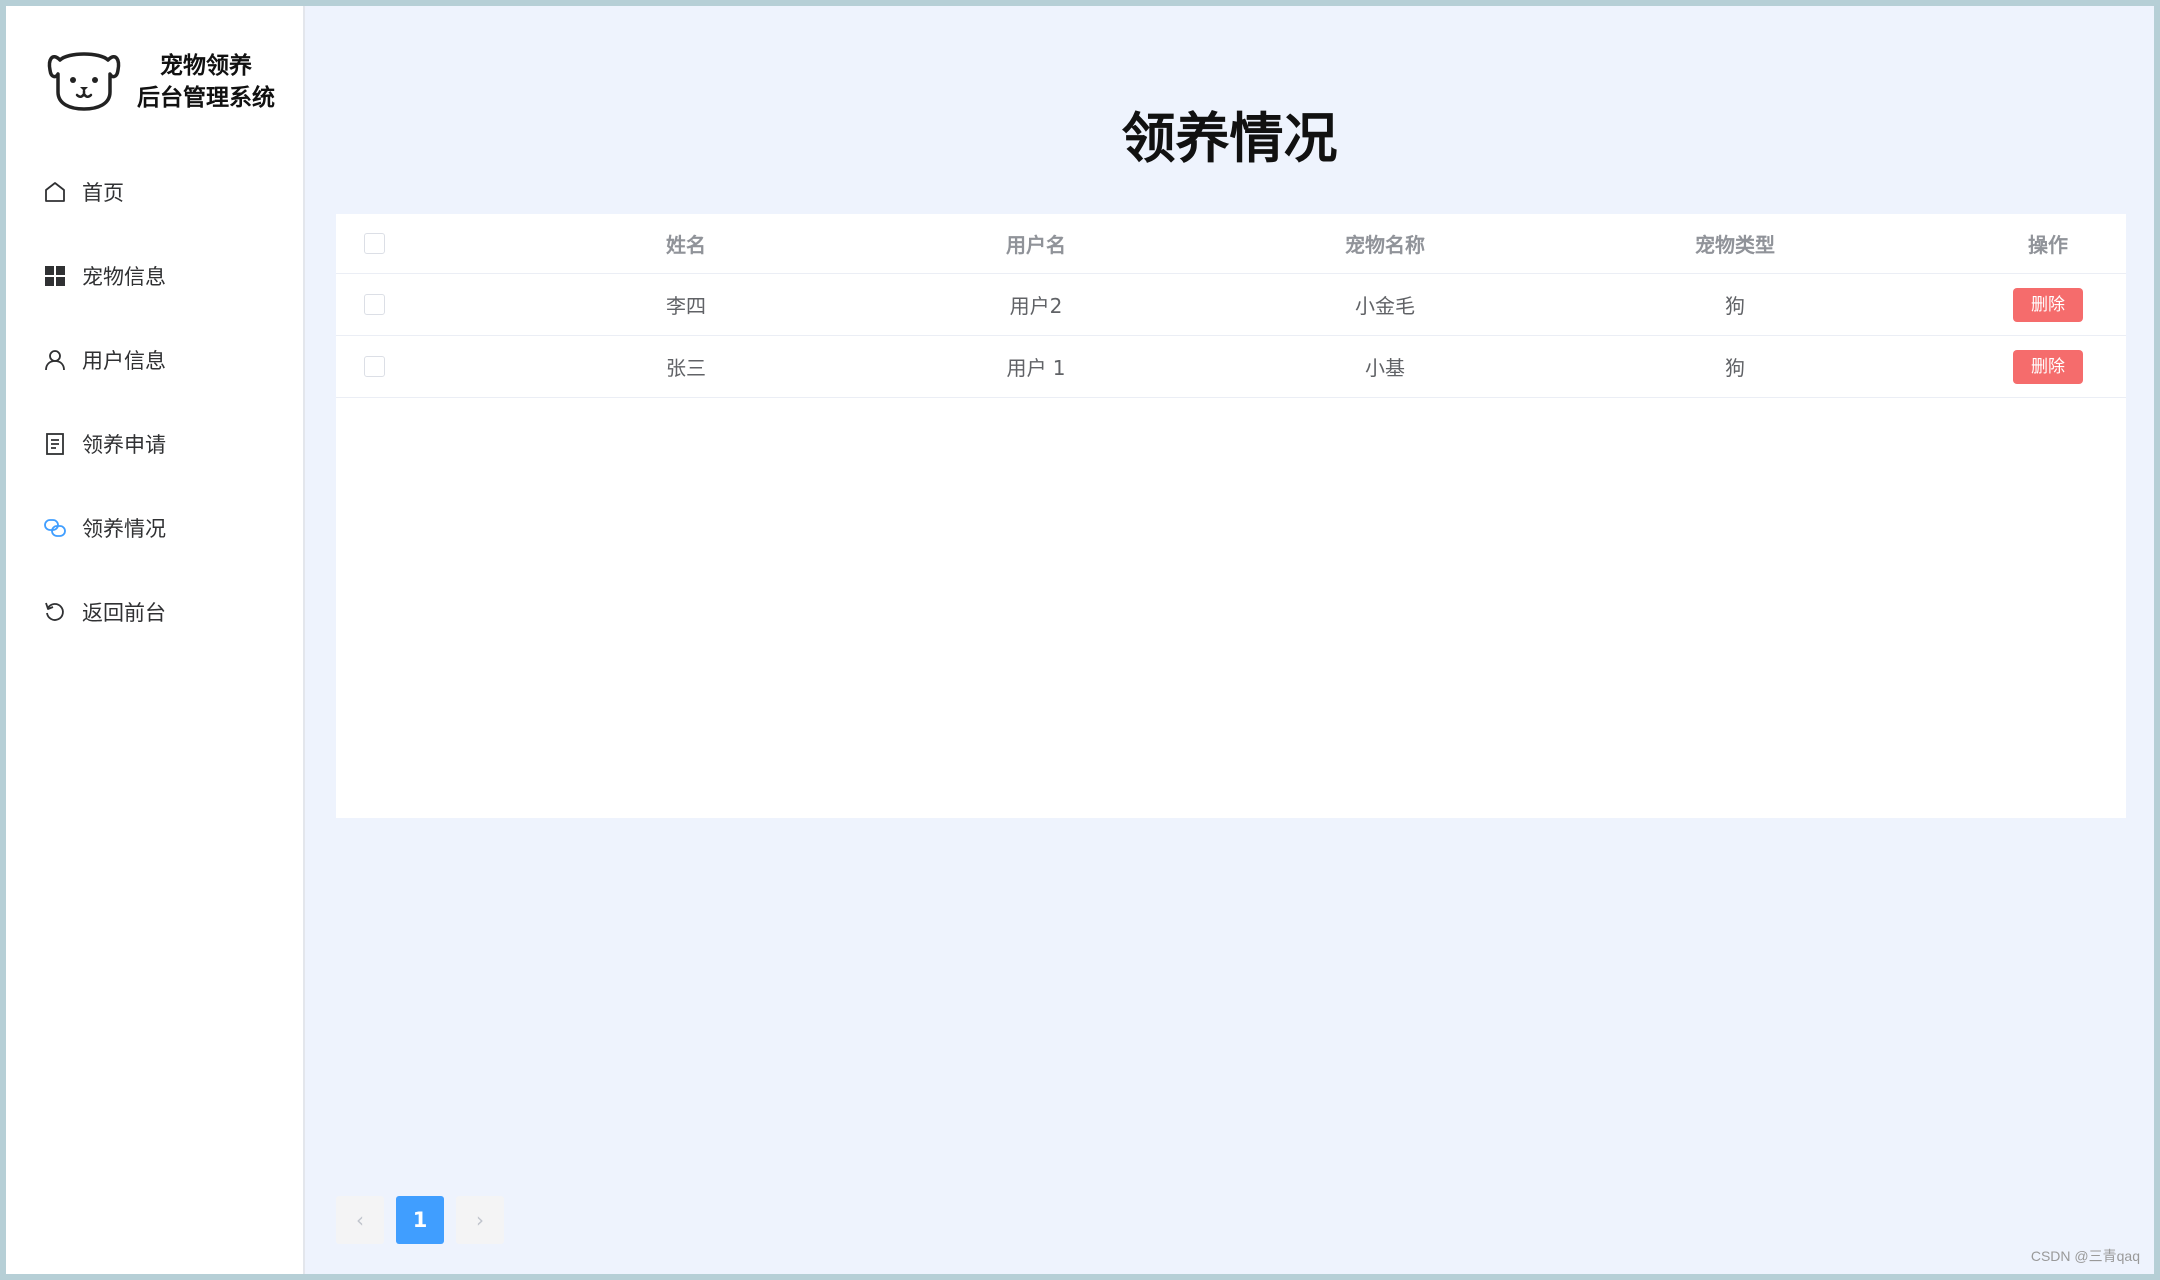 The image size is (2160, 1280). What do you see at coordinates (1036, 368) in the screenshot?
I see `cell-username: 用户 1` at bounding box center [1036, 368].